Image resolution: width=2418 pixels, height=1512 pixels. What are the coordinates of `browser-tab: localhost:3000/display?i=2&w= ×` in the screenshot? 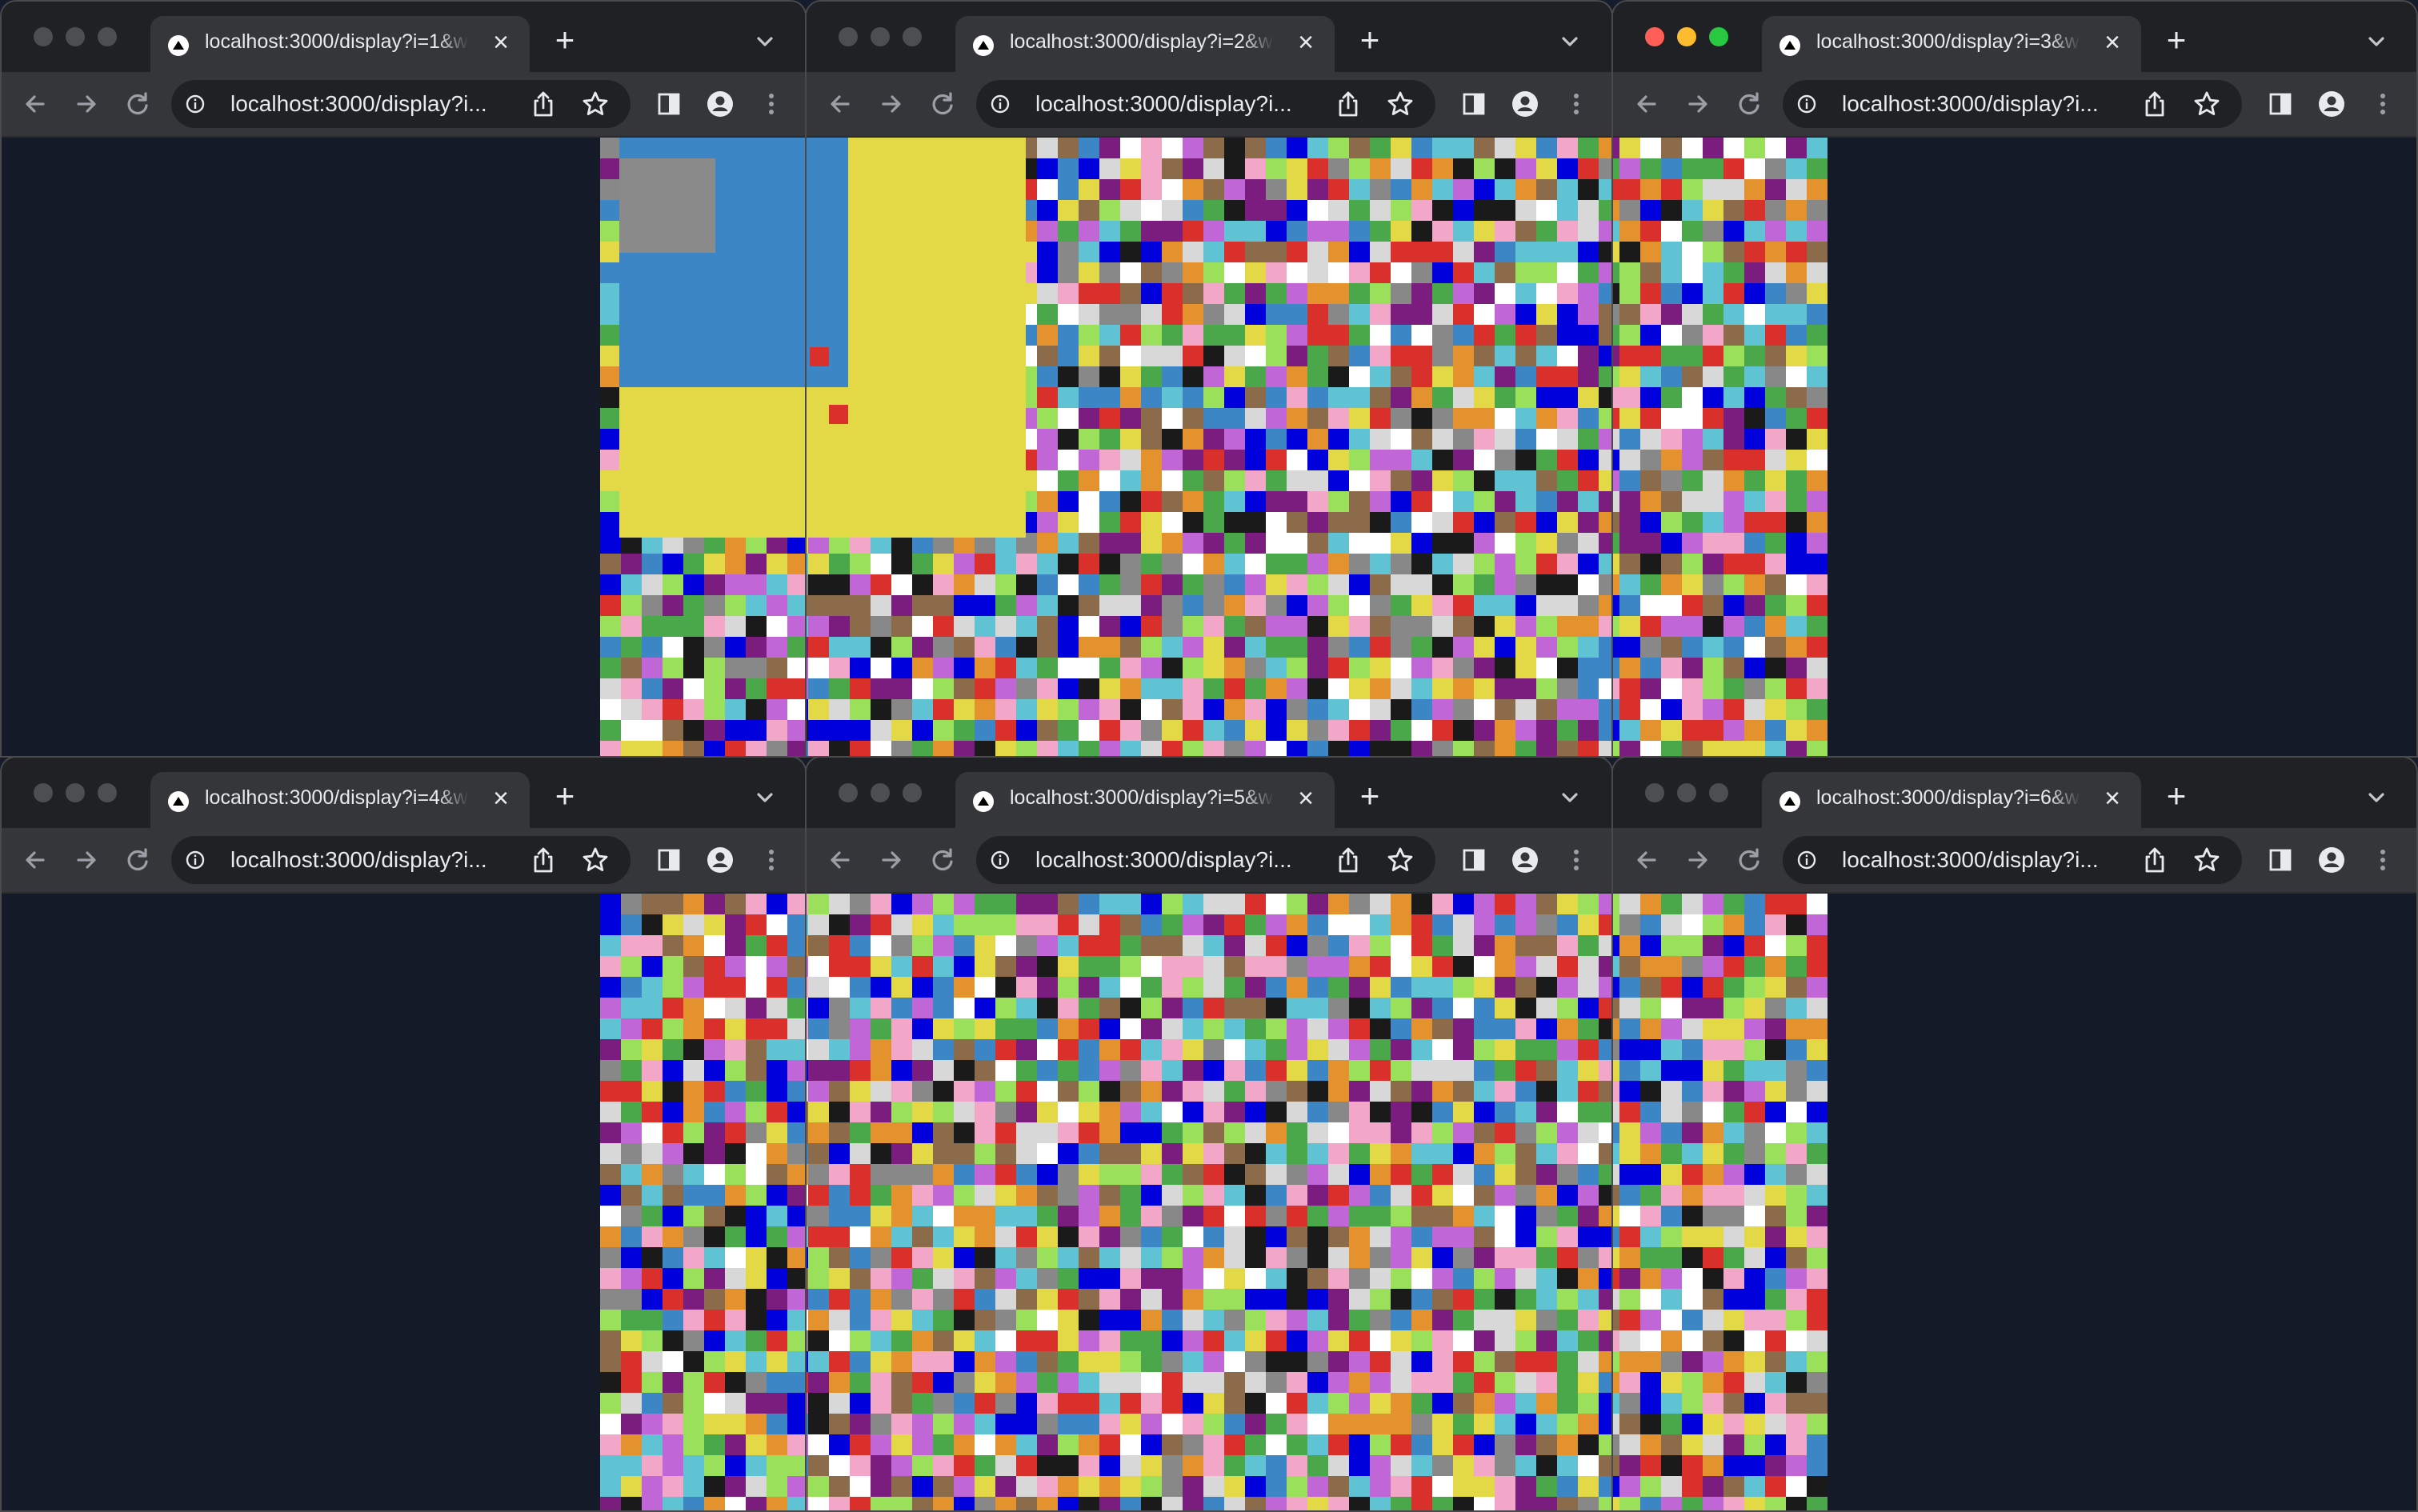 It's located at (1145, 44).